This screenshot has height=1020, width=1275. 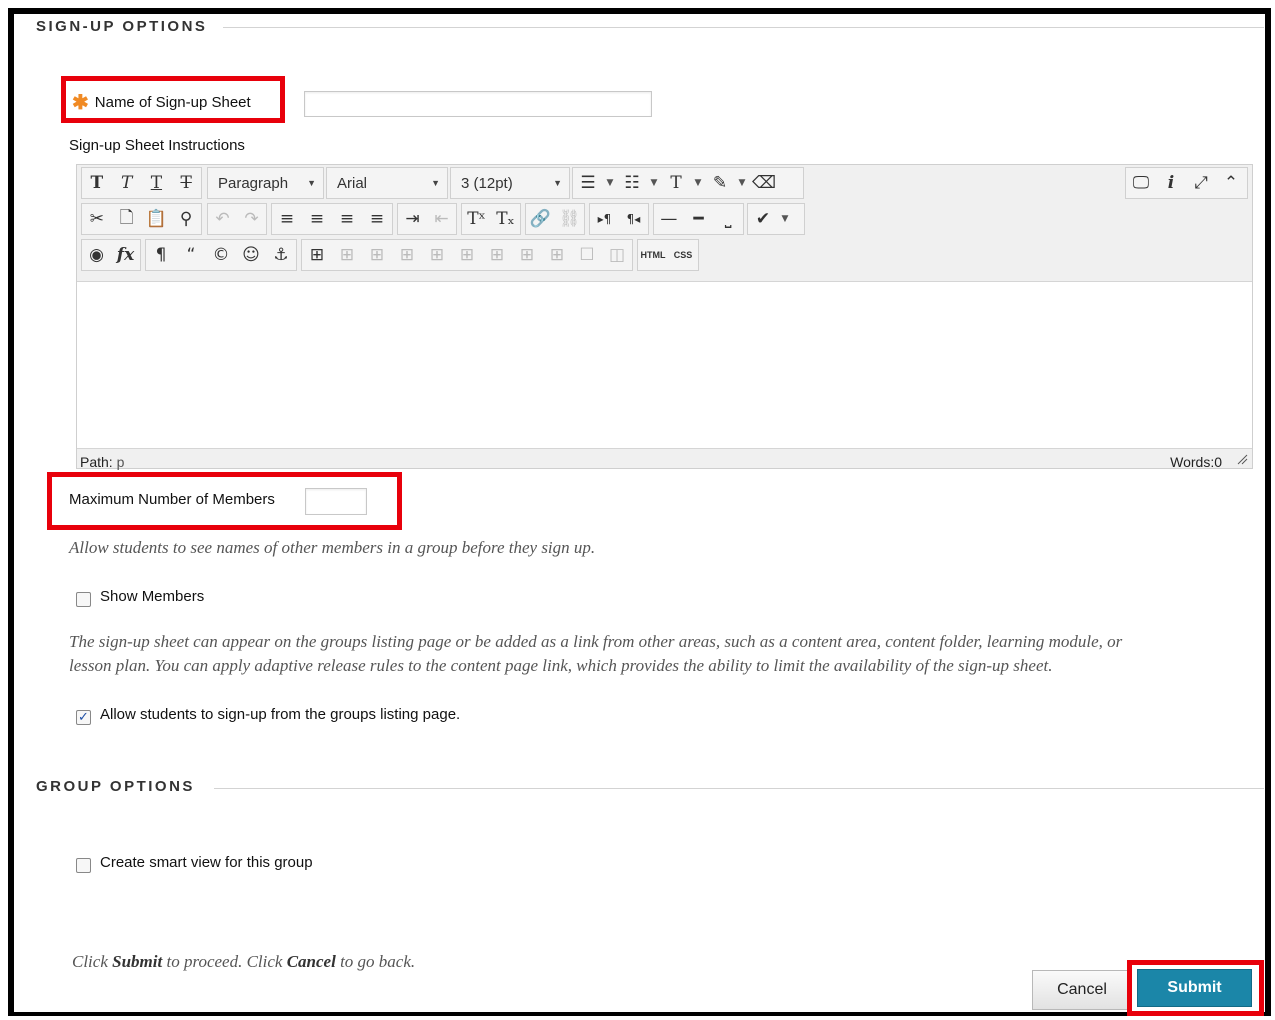 I want to click on paragraph-mark-icon: ¶, so click(x=161, y=255).